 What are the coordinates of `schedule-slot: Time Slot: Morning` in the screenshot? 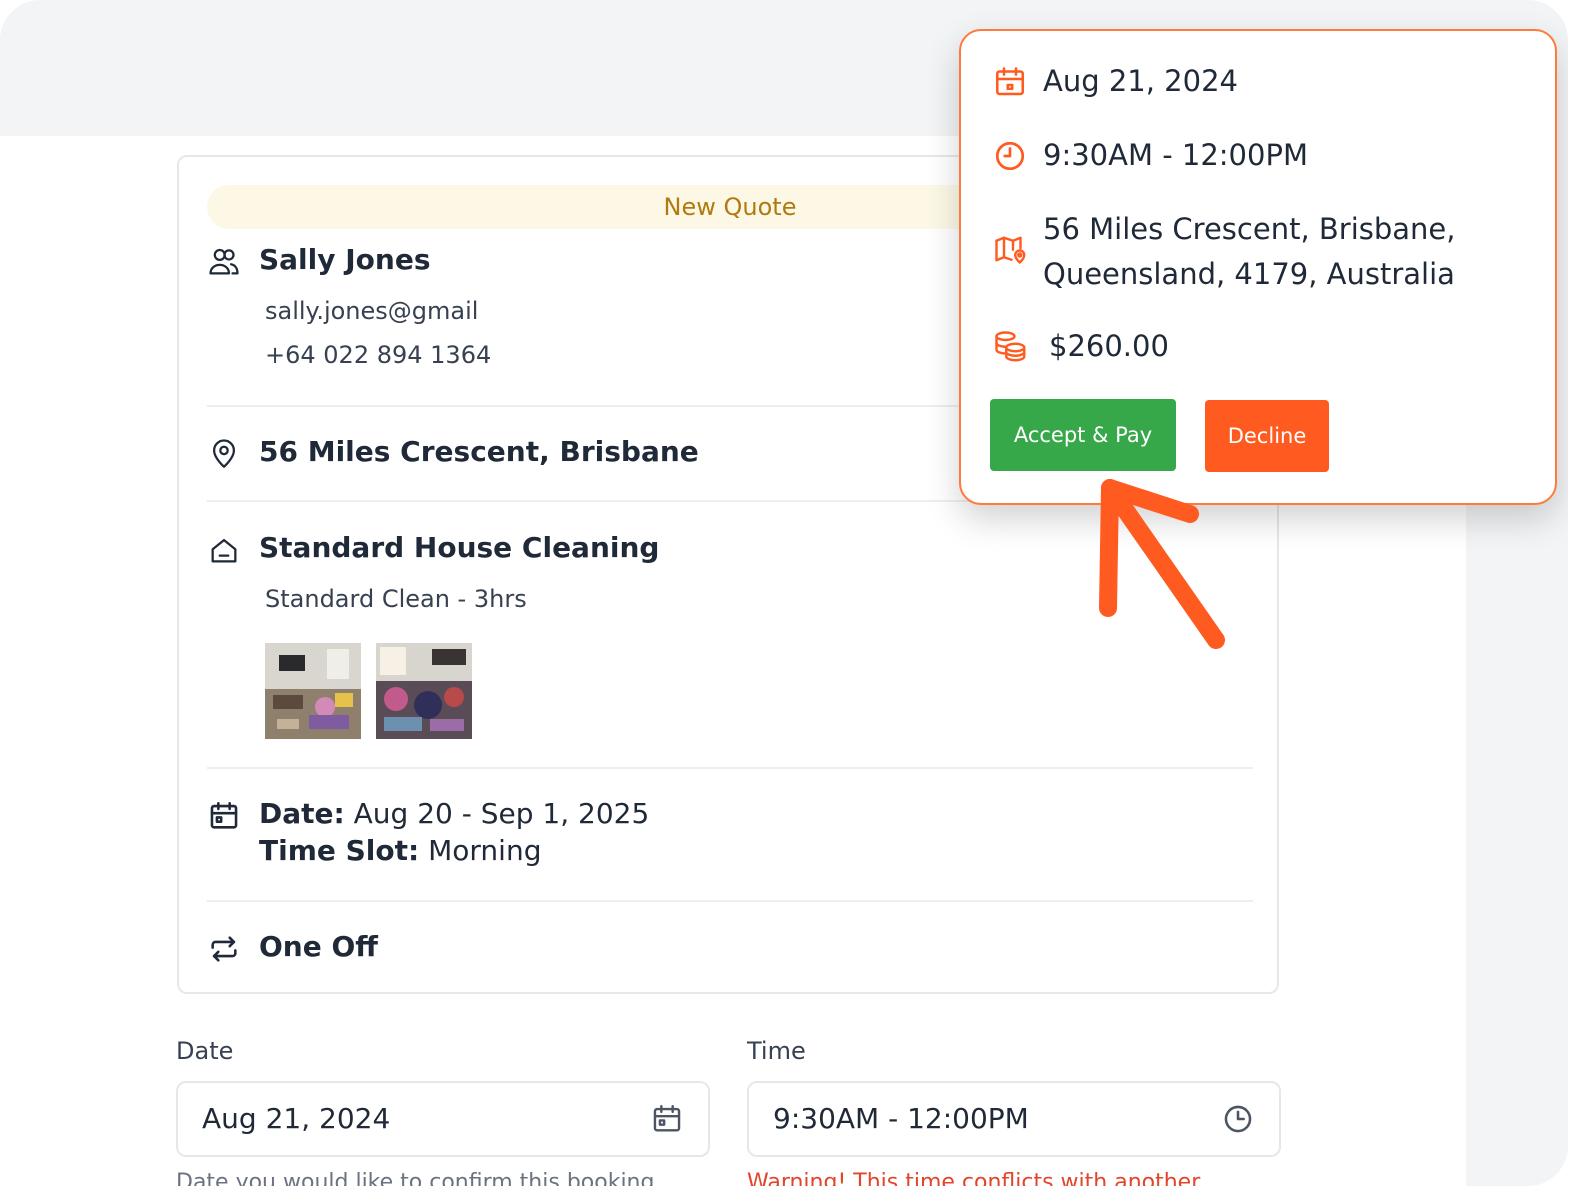 It's located at (400, 850).